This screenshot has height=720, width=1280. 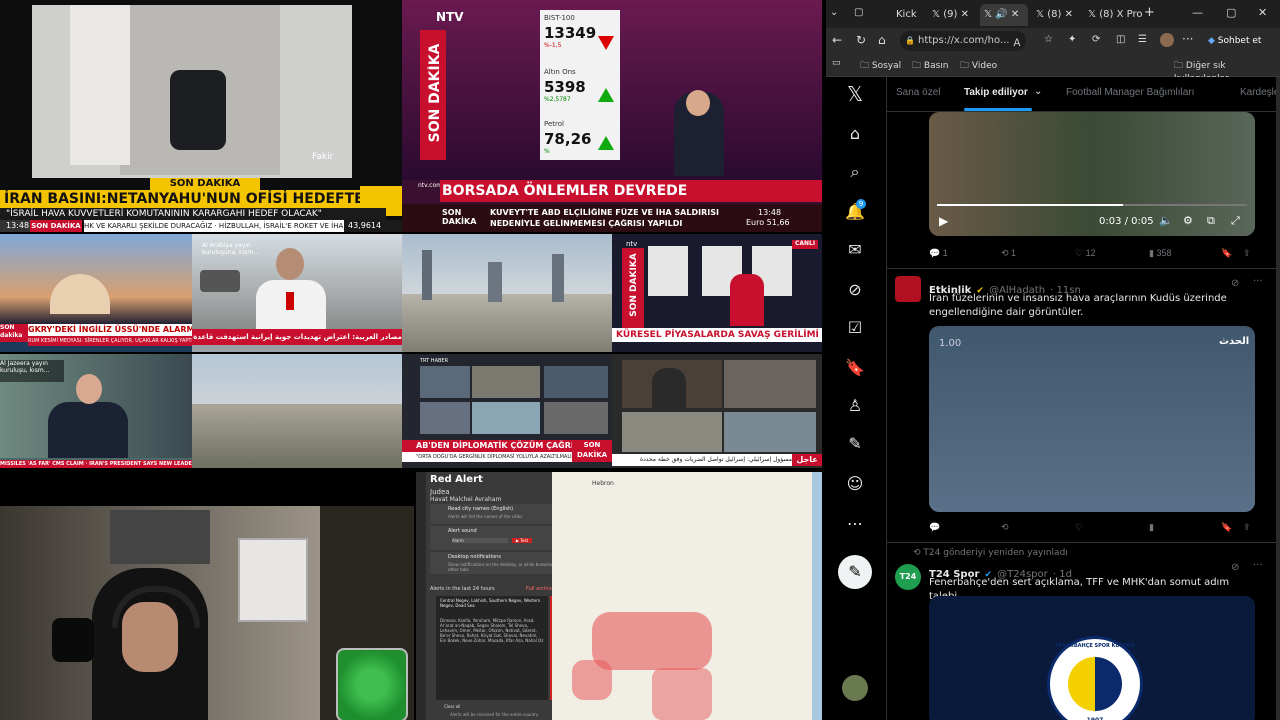 I want to click on post-image: 1.00 الحدث, so click(x=1092, y=419).